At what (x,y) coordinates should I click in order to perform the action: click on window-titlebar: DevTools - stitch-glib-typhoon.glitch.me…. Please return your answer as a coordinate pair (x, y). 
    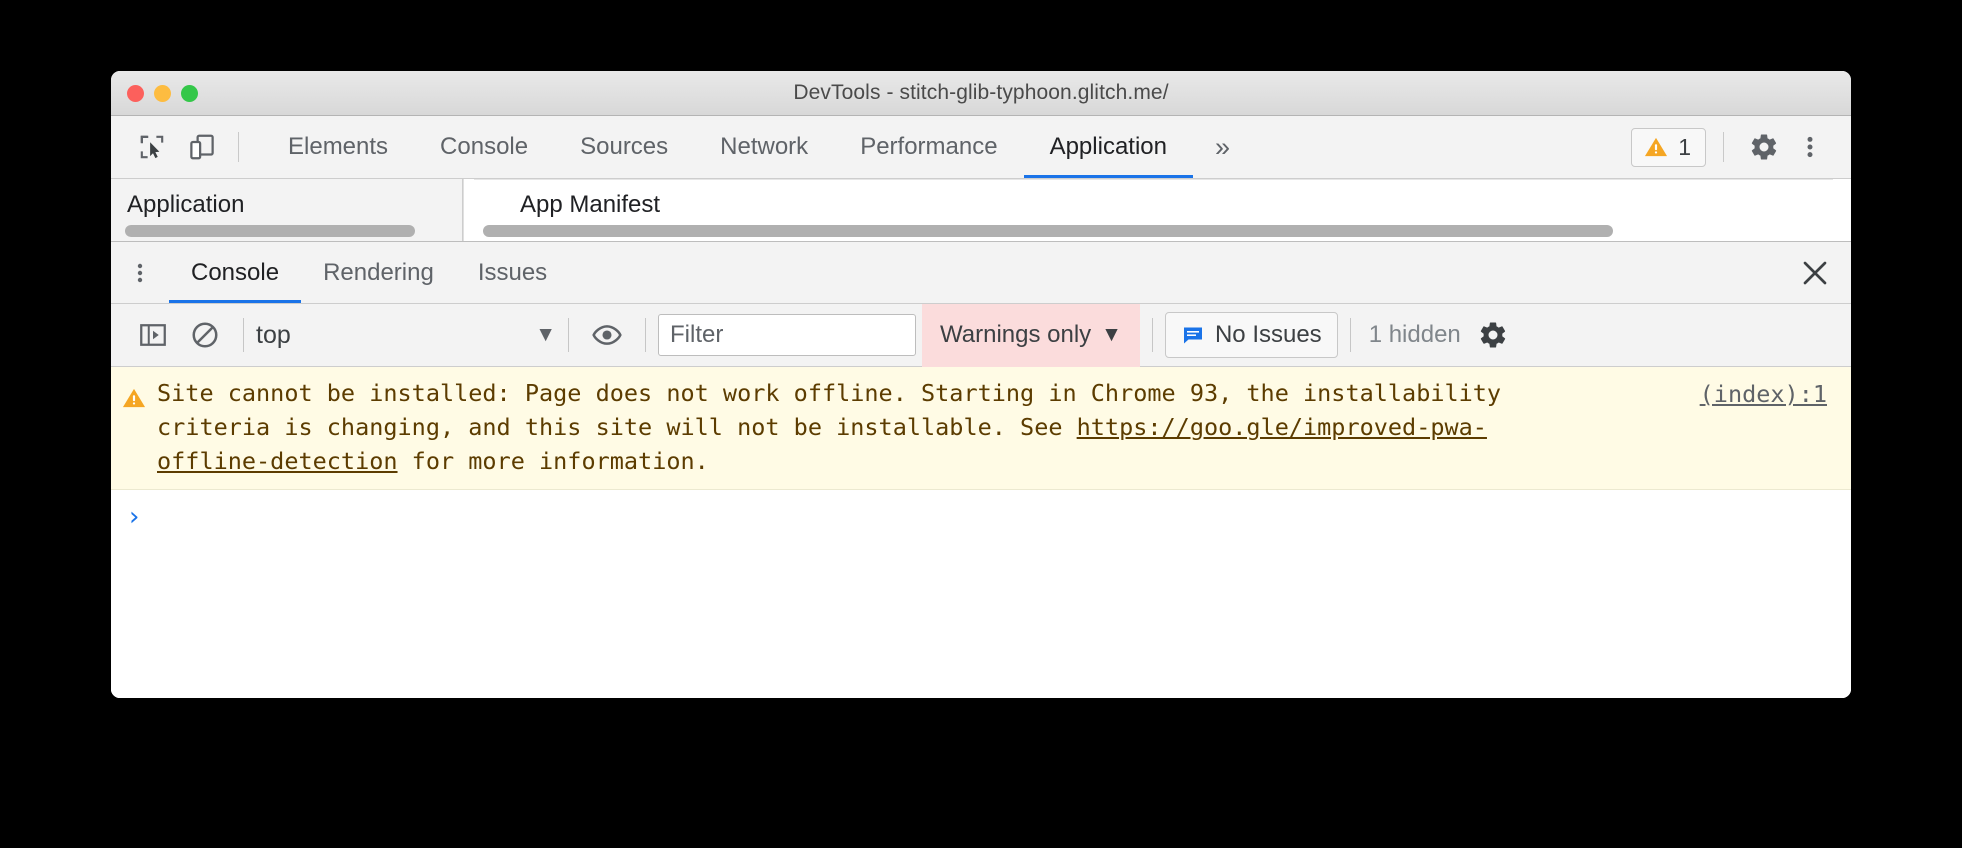
    Looking at the image, I should click on (981, 93).